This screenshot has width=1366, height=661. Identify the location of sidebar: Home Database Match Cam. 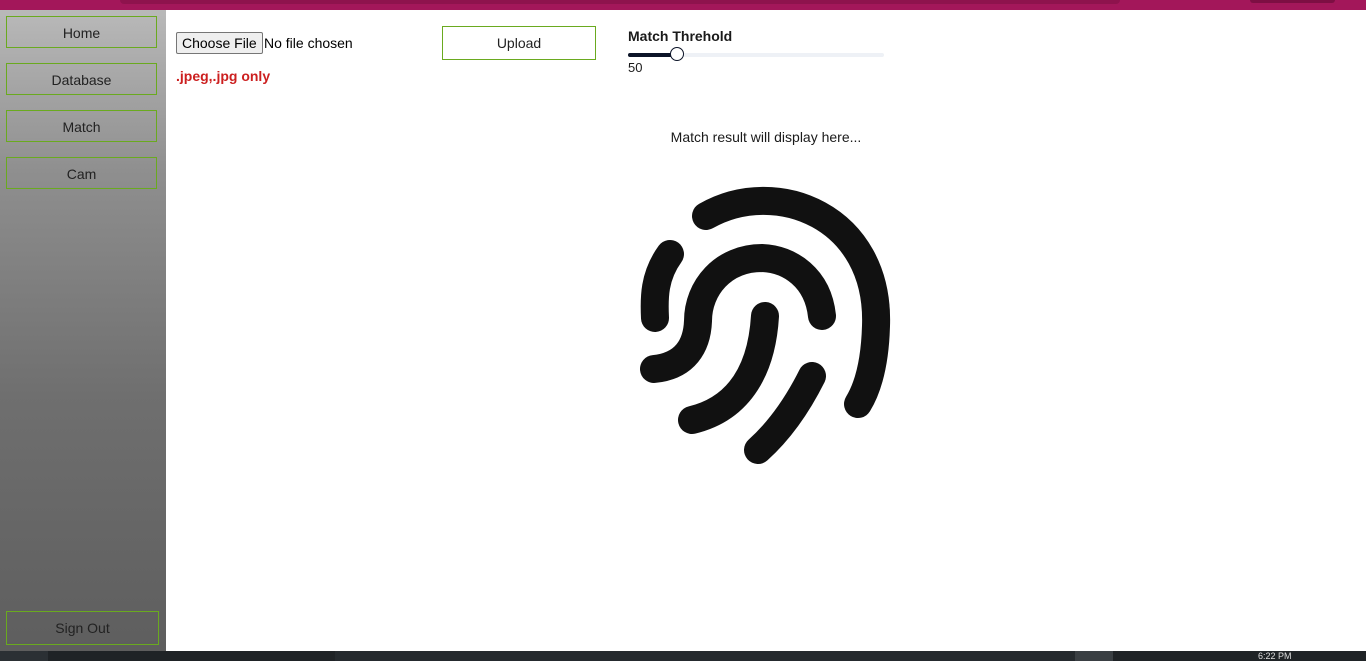
(83, 330).